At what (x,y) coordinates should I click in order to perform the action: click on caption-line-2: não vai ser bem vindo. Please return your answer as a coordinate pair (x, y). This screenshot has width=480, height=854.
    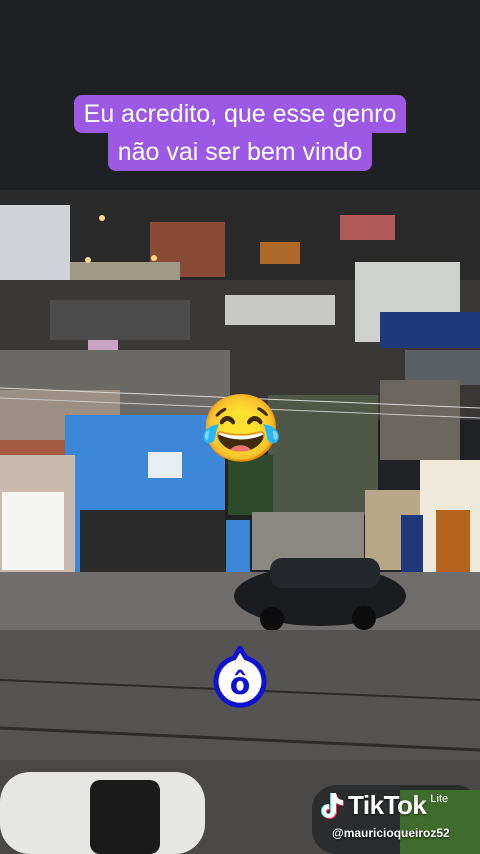
    Looking at the image, I should click on (240, 152).